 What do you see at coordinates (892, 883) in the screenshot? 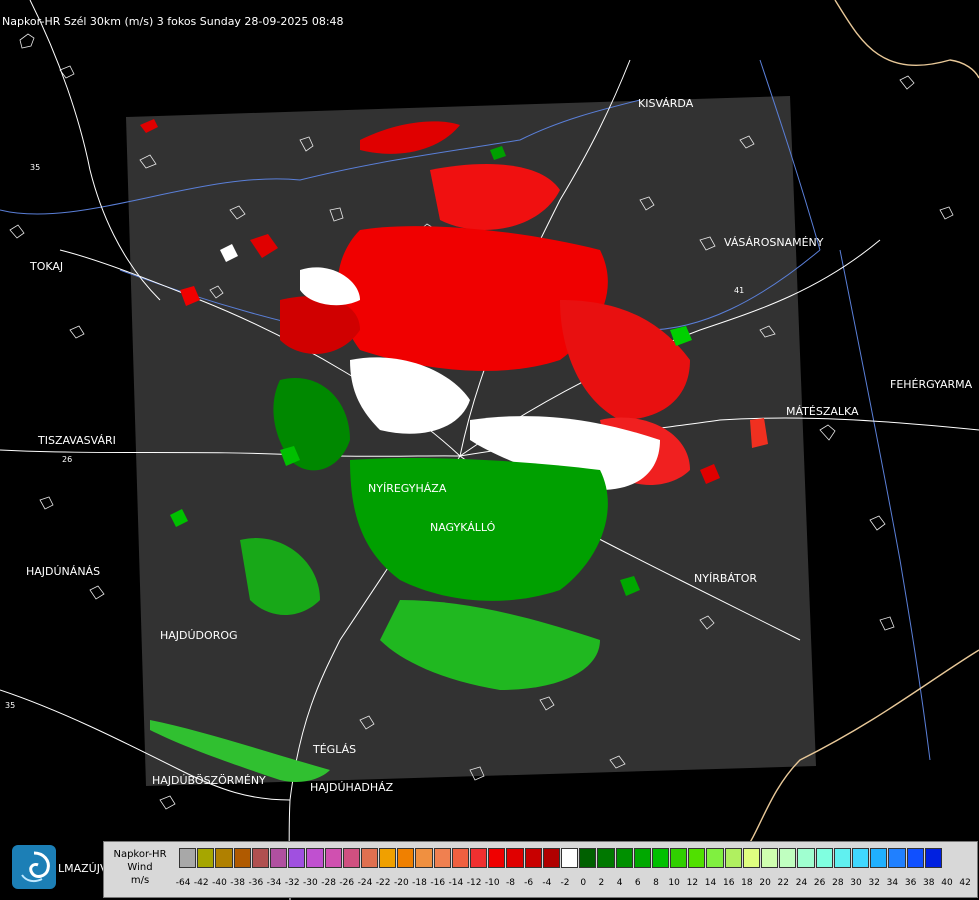
I see `legend-tick-label: 34` at bounding box center [892, 883].